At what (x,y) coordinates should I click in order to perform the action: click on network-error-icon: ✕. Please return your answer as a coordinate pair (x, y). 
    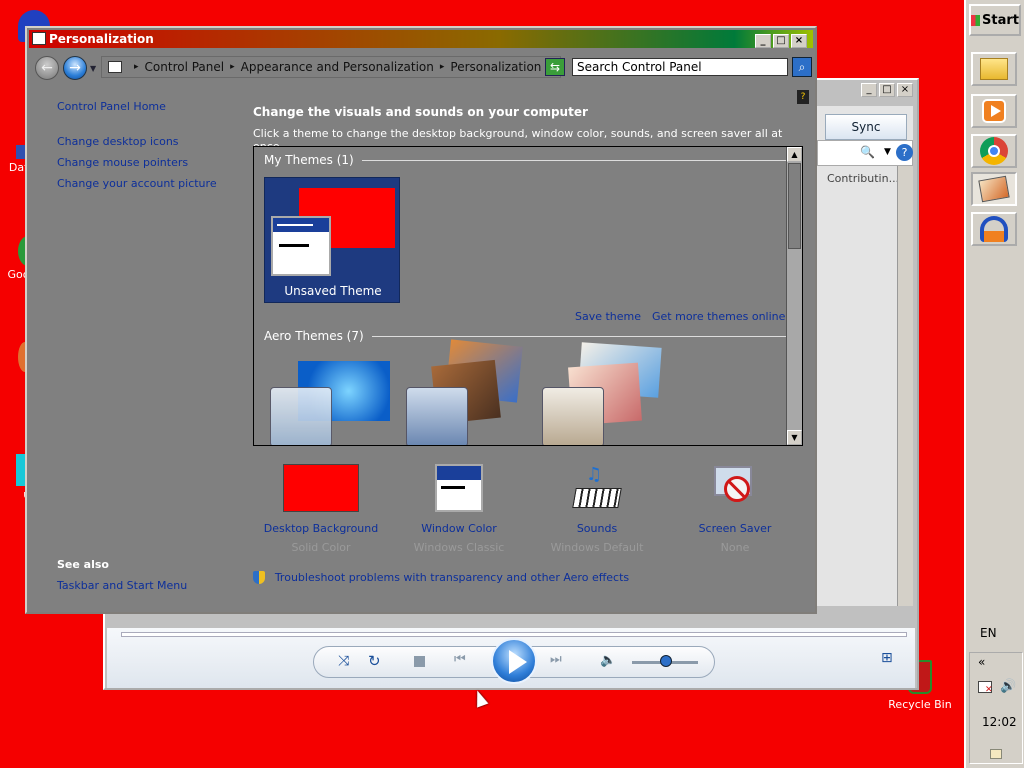
    Looking at the image, I should click on (985, 688).